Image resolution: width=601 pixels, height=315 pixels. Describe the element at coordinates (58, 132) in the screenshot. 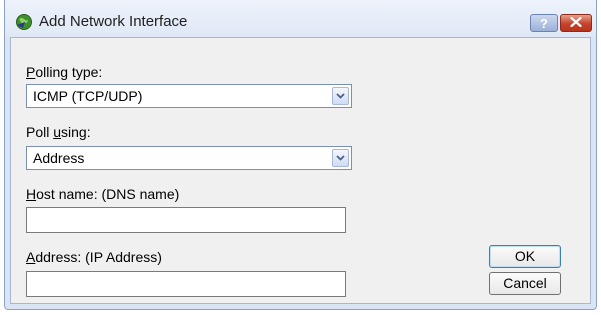

I see `poll-using-label: Poll using:` at that location.